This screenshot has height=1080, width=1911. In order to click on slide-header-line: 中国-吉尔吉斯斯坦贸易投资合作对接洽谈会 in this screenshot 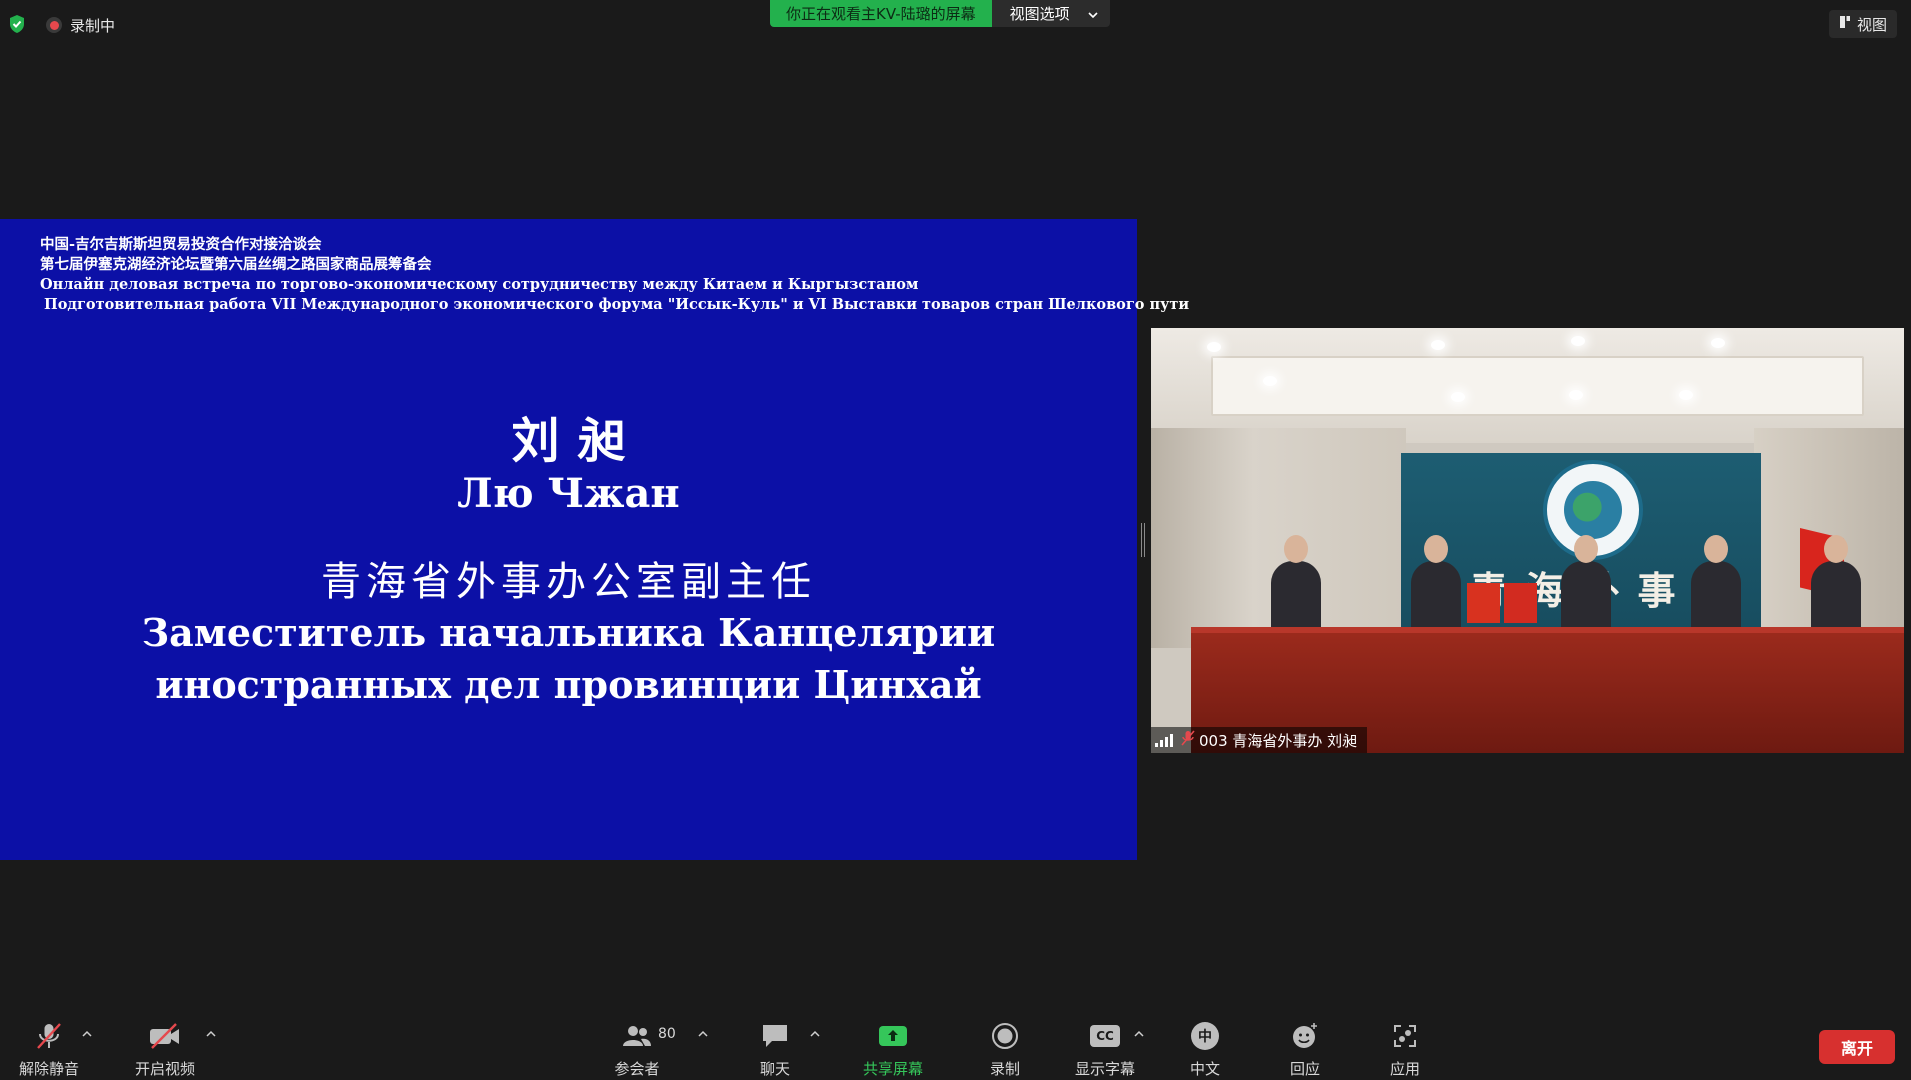, I will do `click(181, 244)`.